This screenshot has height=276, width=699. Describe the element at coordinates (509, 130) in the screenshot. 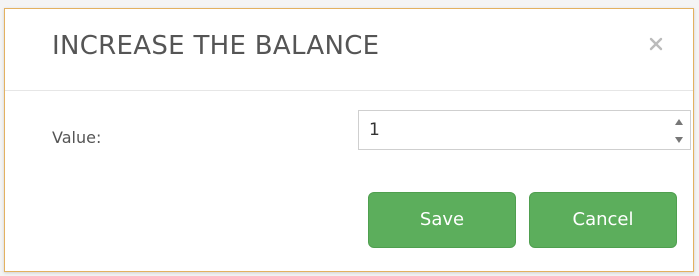

I see `value-input` at that location.